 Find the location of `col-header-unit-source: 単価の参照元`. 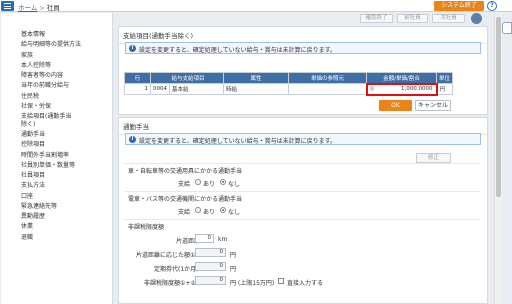

col-header-unit-source: 単価の参照元 is located at coordinates (327, 78).